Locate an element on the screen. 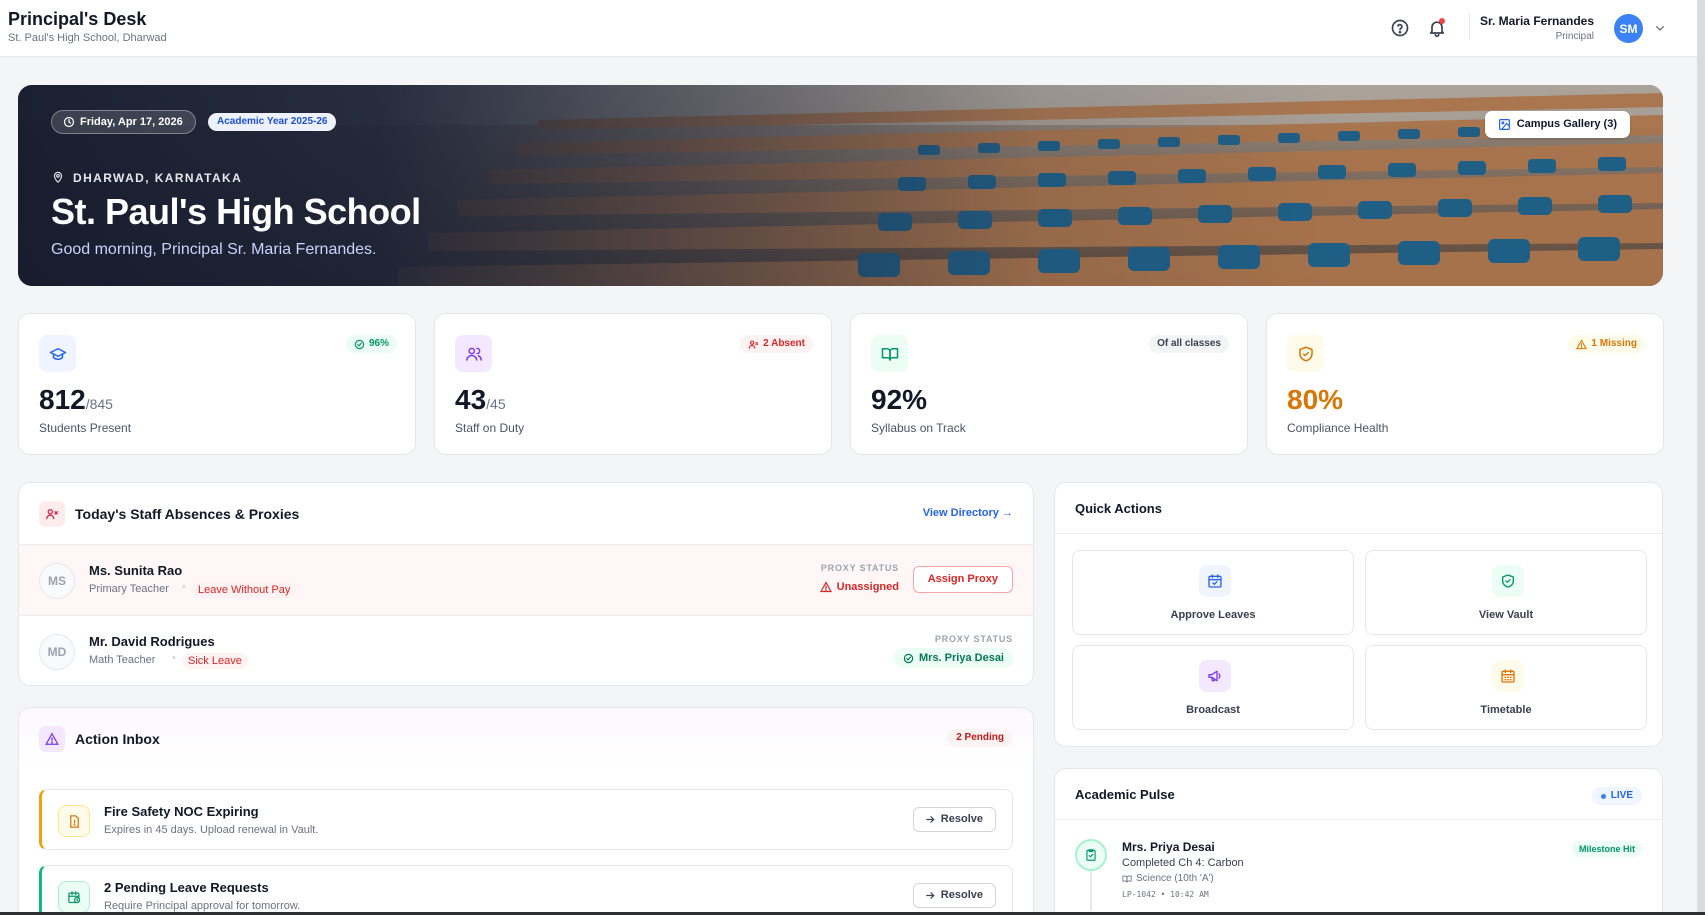 Image resolution: width=1705 pixels, height=915 pixels. chevron-down-icon is located at coordinates (1660, 28).